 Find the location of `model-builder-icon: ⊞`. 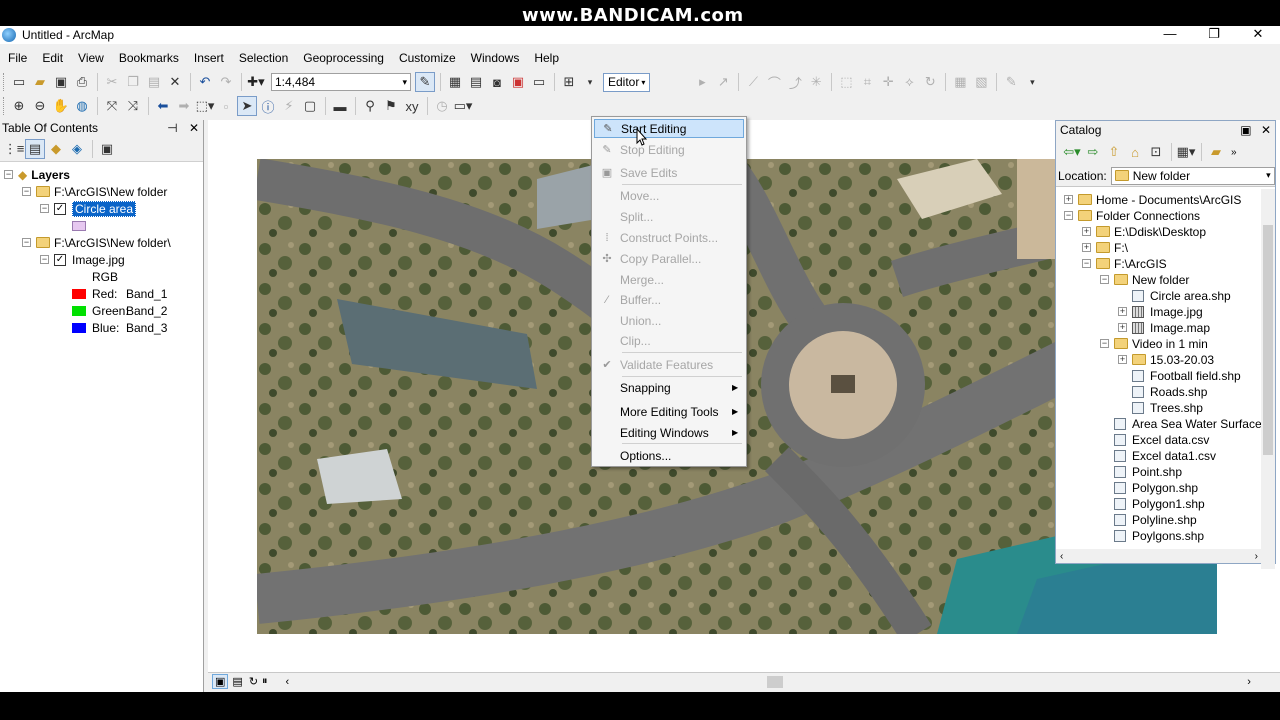

model-builder-icon: ⊞ is located at coordinates (569, 82).